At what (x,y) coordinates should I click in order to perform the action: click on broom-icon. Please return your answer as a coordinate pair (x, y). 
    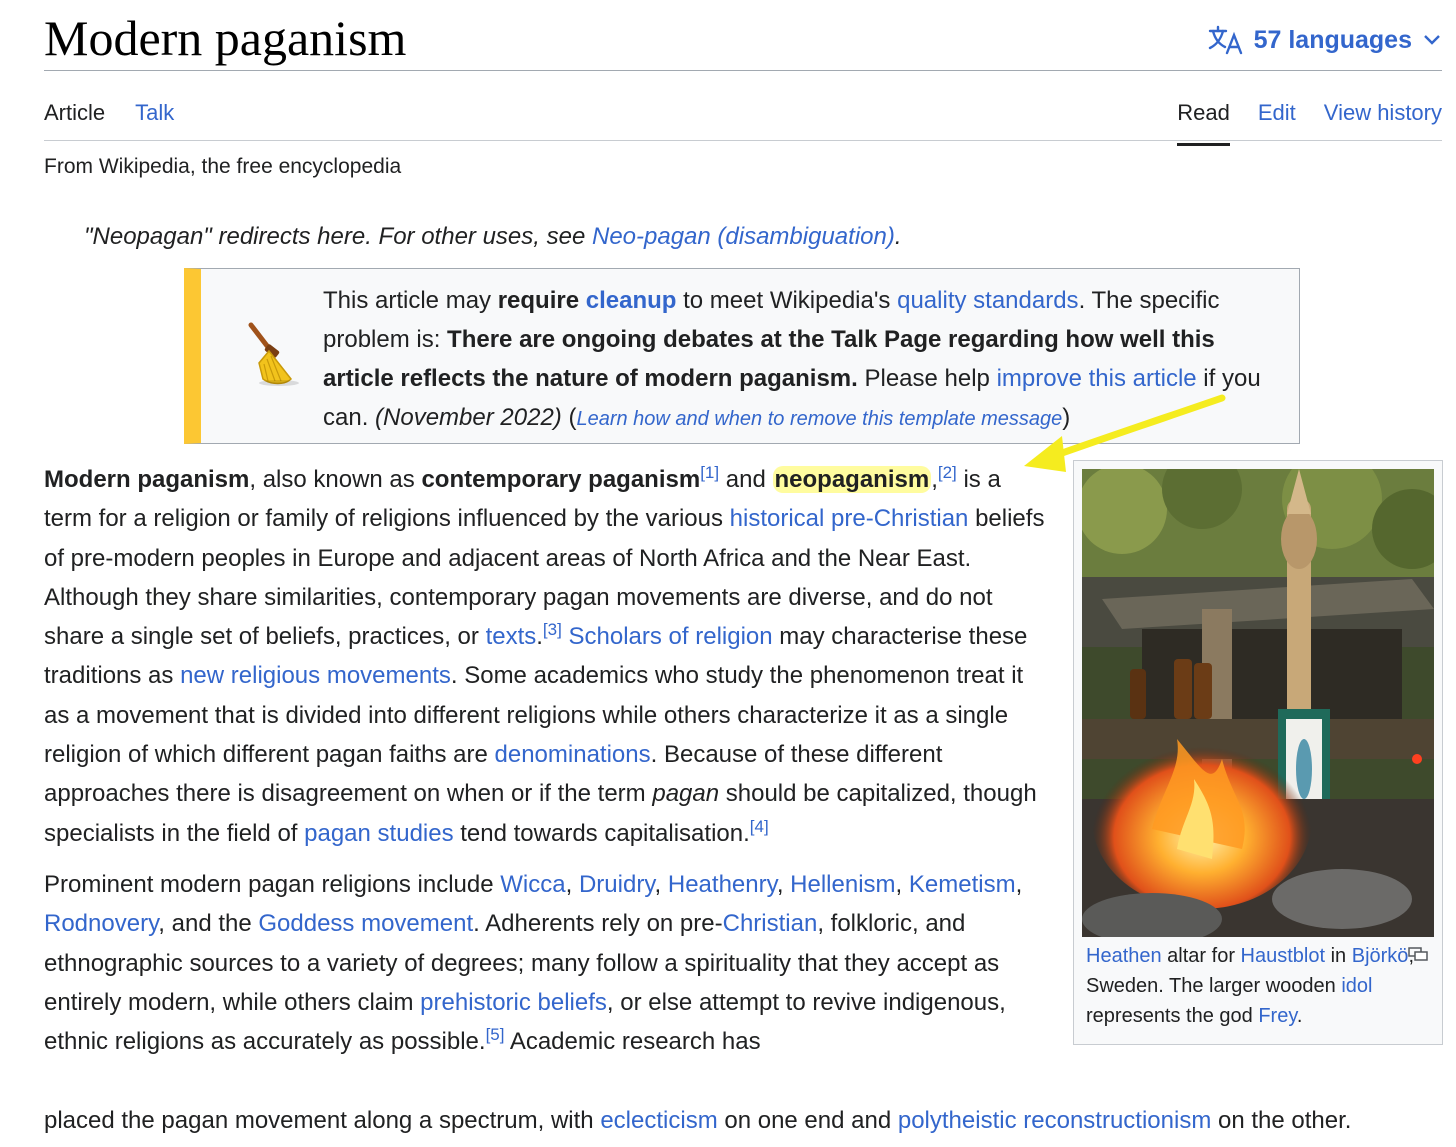
    Looking at the image, I should click on (275, 356).